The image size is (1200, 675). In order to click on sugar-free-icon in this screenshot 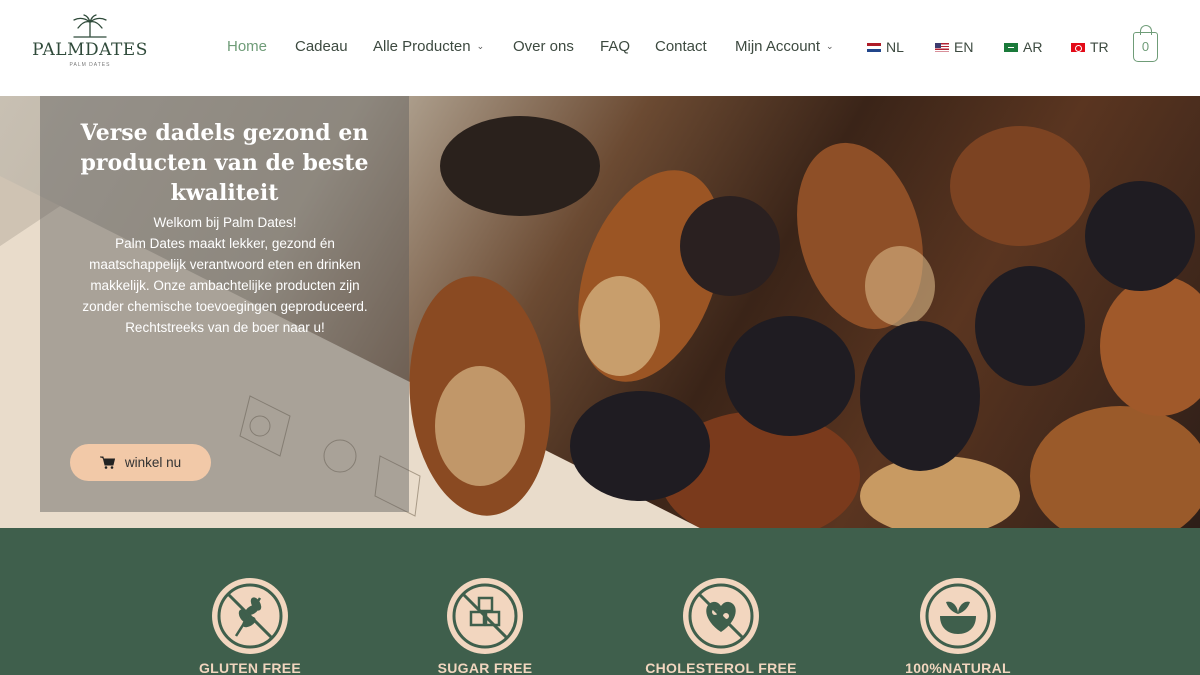, I will do `click(485, 616)`.